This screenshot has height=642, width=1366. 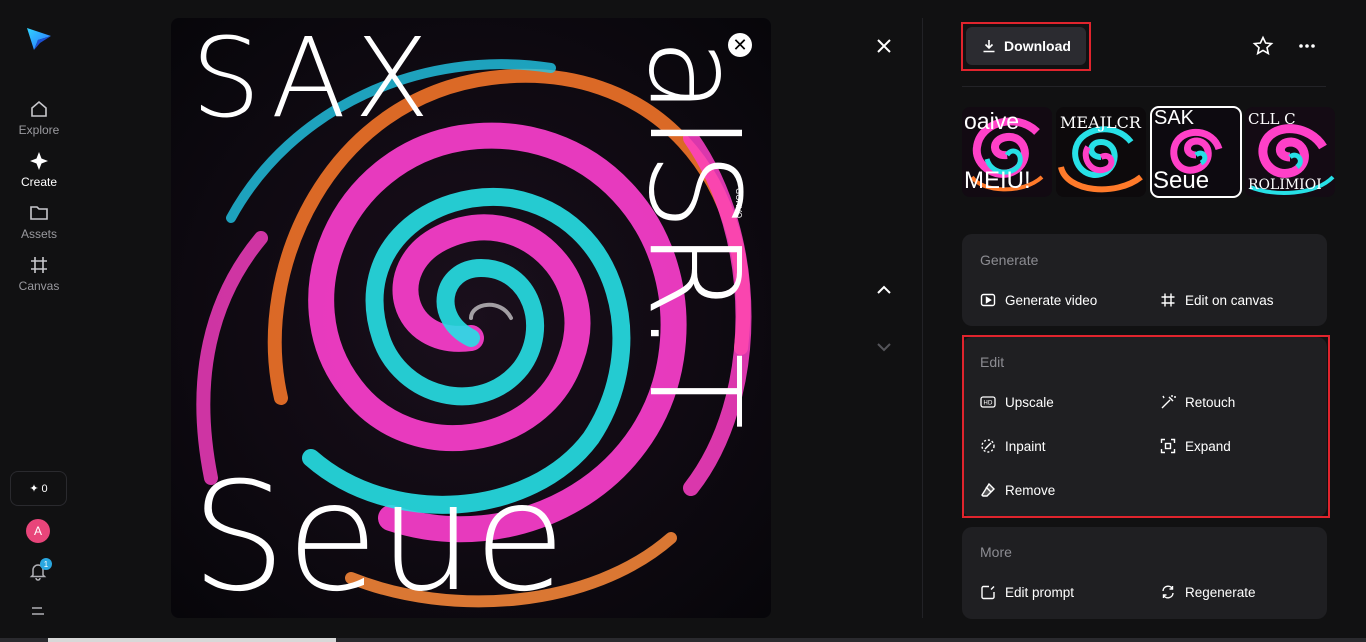 What do you see at coordinates (39, 222) in the screenshot?
I see `sidebar-item-assets: Assets` at bounding box center [39, 222].